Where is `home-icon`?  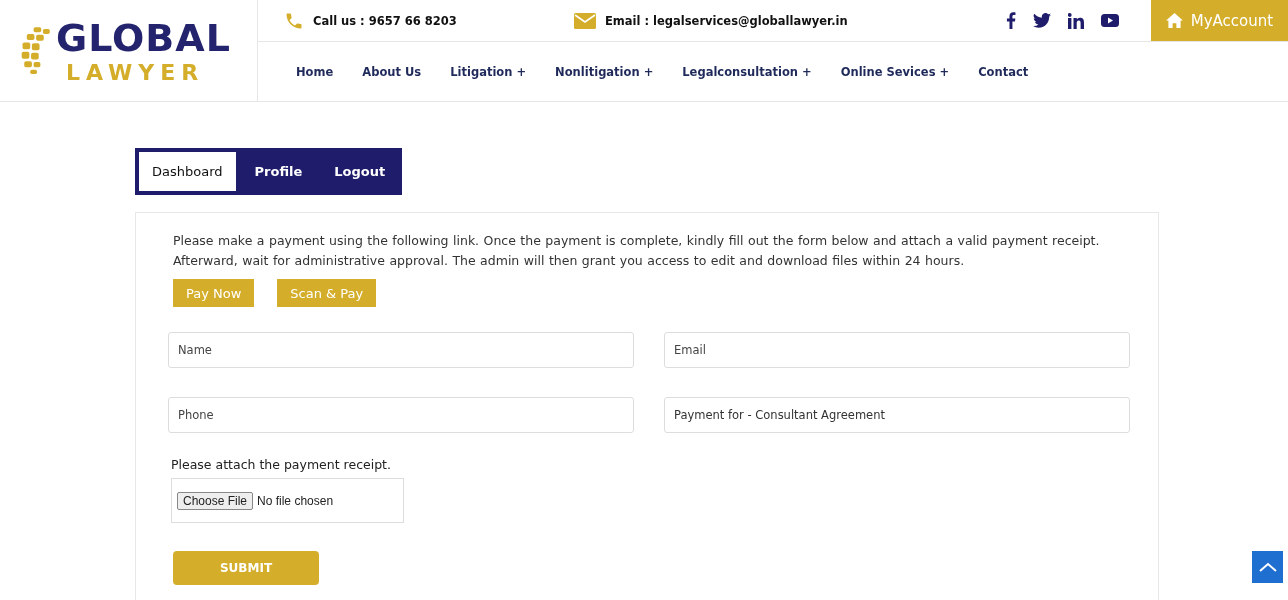 home-icon is located at coordinates (1174, 20).